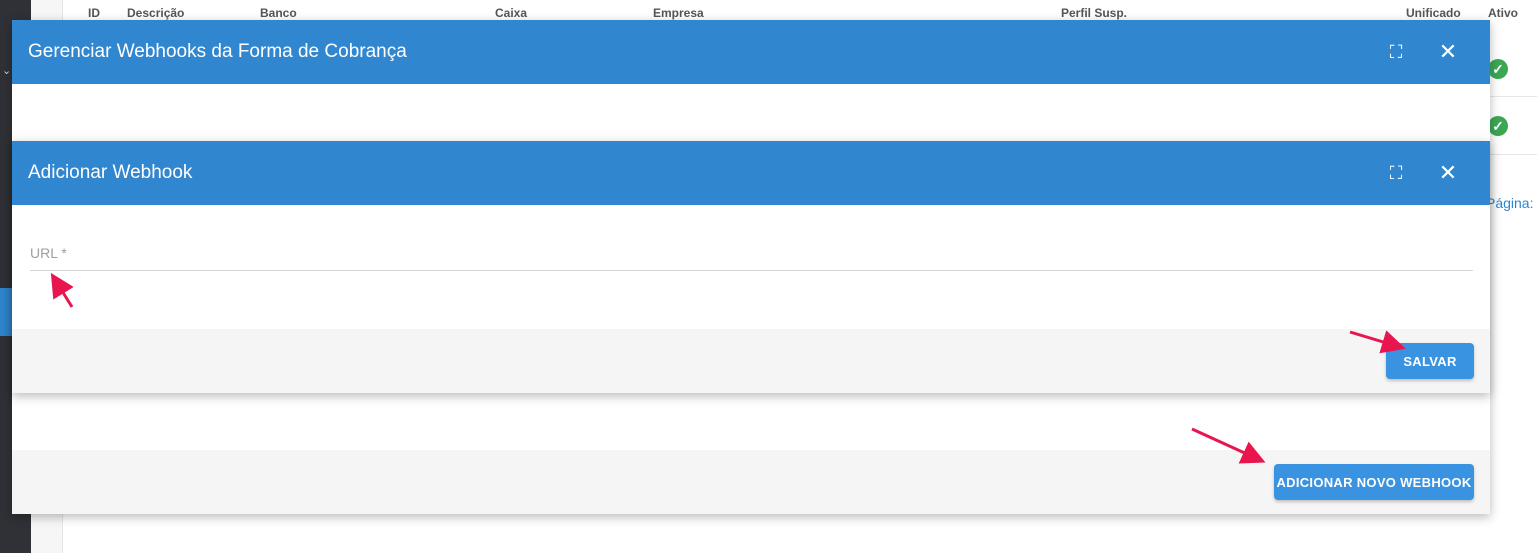 The height and width of the screenshot is (553, 1537). I want to click on column-header-banco: Banco, so click(278, 13).